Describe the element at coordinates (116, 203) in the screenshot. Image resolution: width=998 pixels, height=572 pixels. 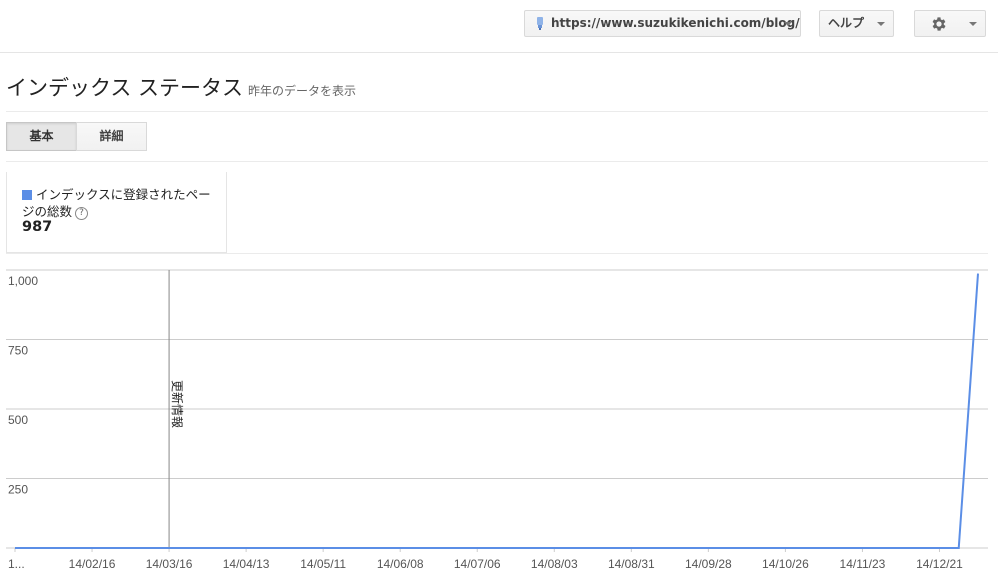
I see `legend-label: インデックスに登録されたページの総数?` at that location.